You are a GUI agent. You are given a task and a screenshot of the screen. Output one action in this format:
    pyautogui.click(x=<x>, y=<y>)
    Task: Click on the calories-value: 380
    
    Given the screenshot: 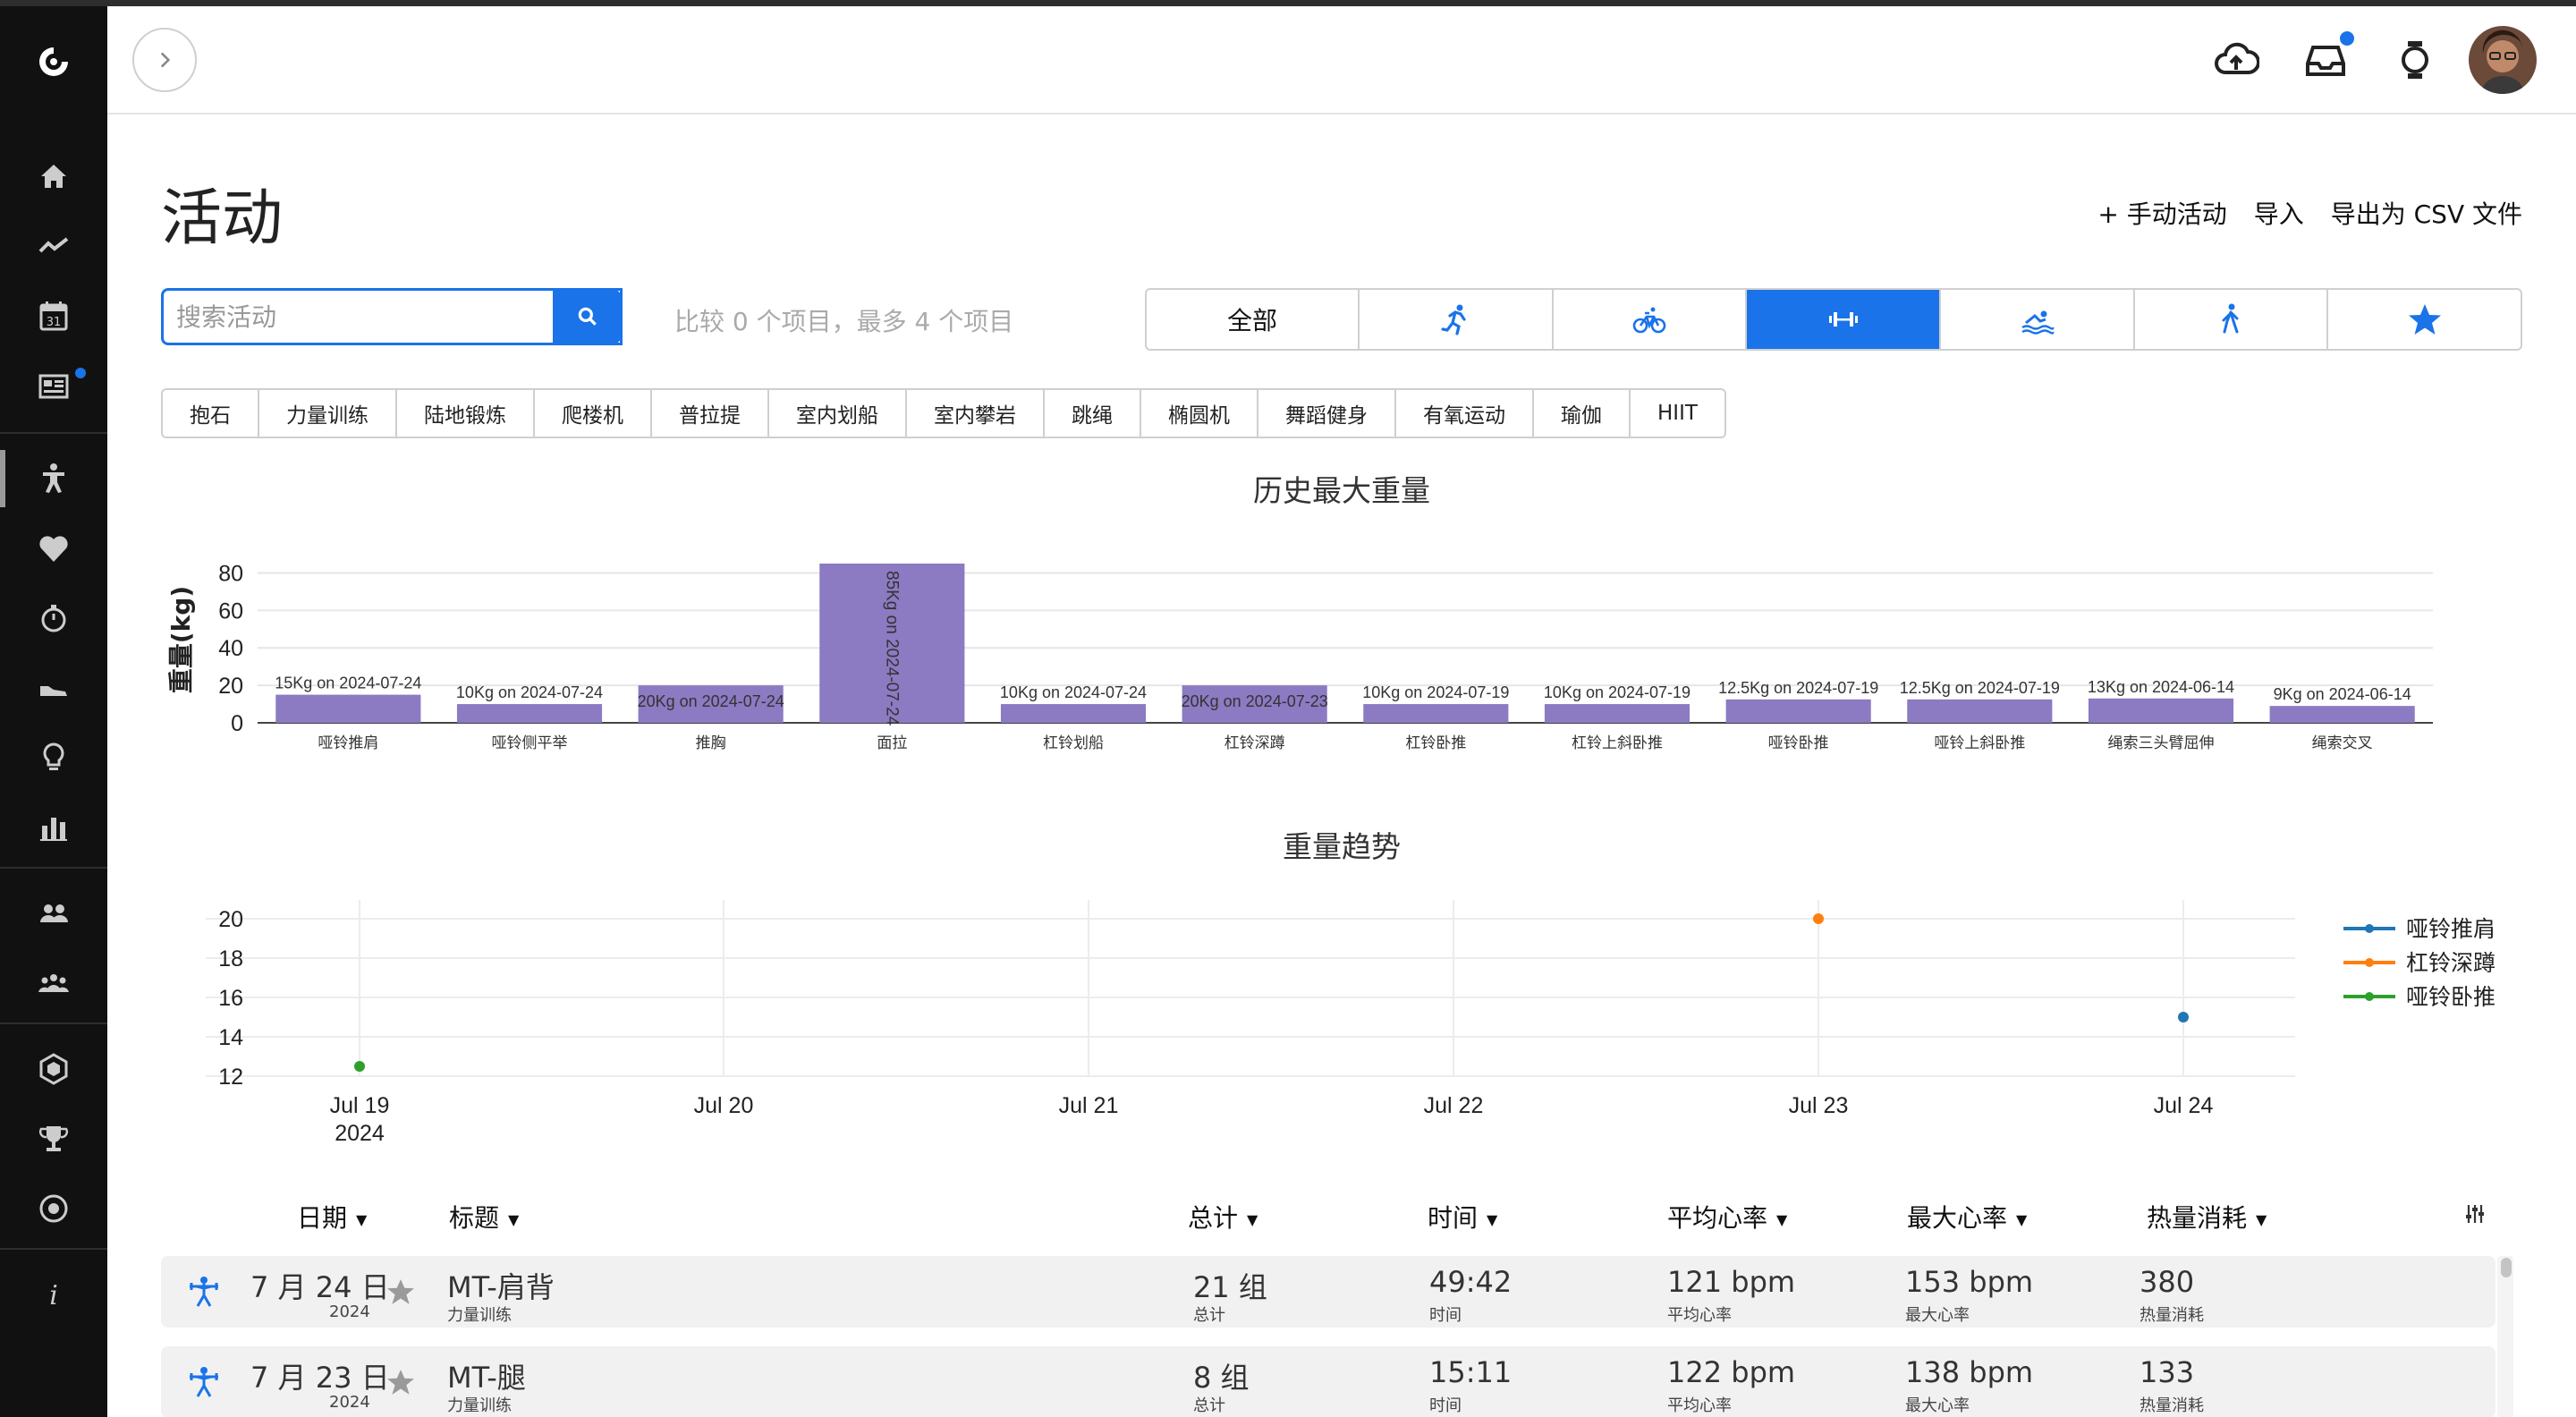 What is the action you would take?
    pyautogui.click(x=2167, y=1282)
    